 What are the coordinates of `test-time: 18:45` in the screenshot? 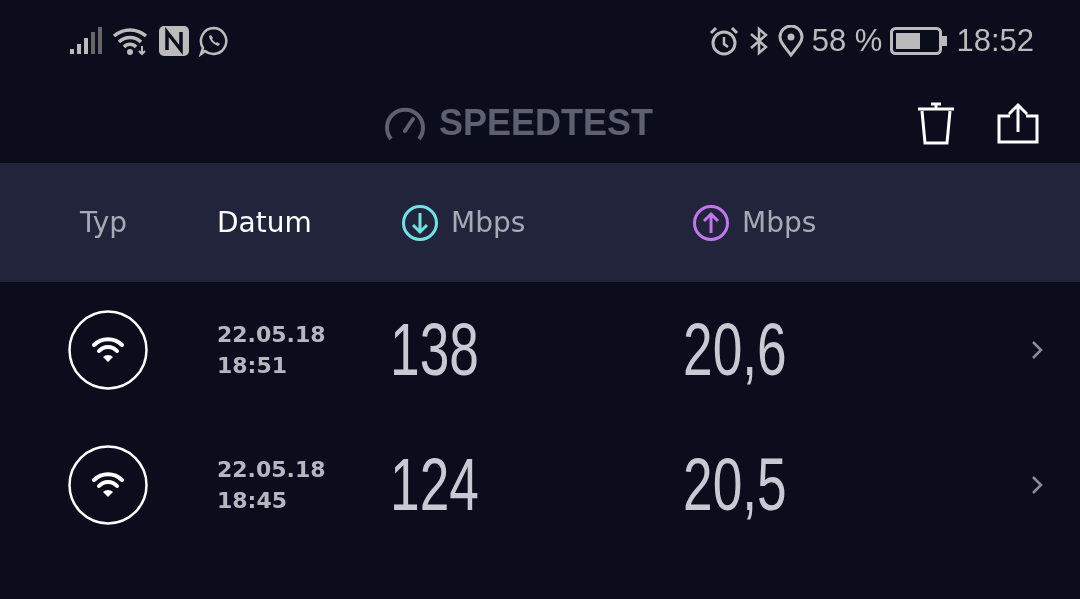 It's located at (252, 500).